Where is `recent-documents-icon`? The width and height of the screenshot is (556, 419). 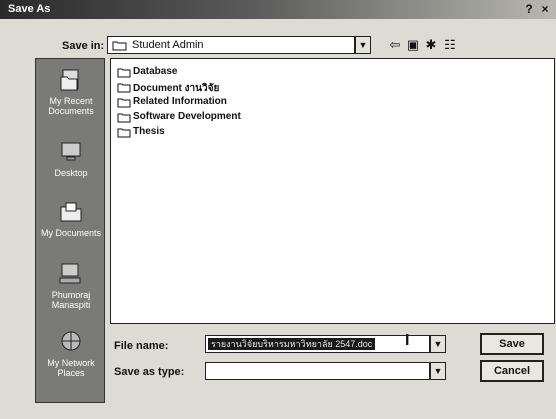 recent-documents-icon is located at coordinates (69, 80).